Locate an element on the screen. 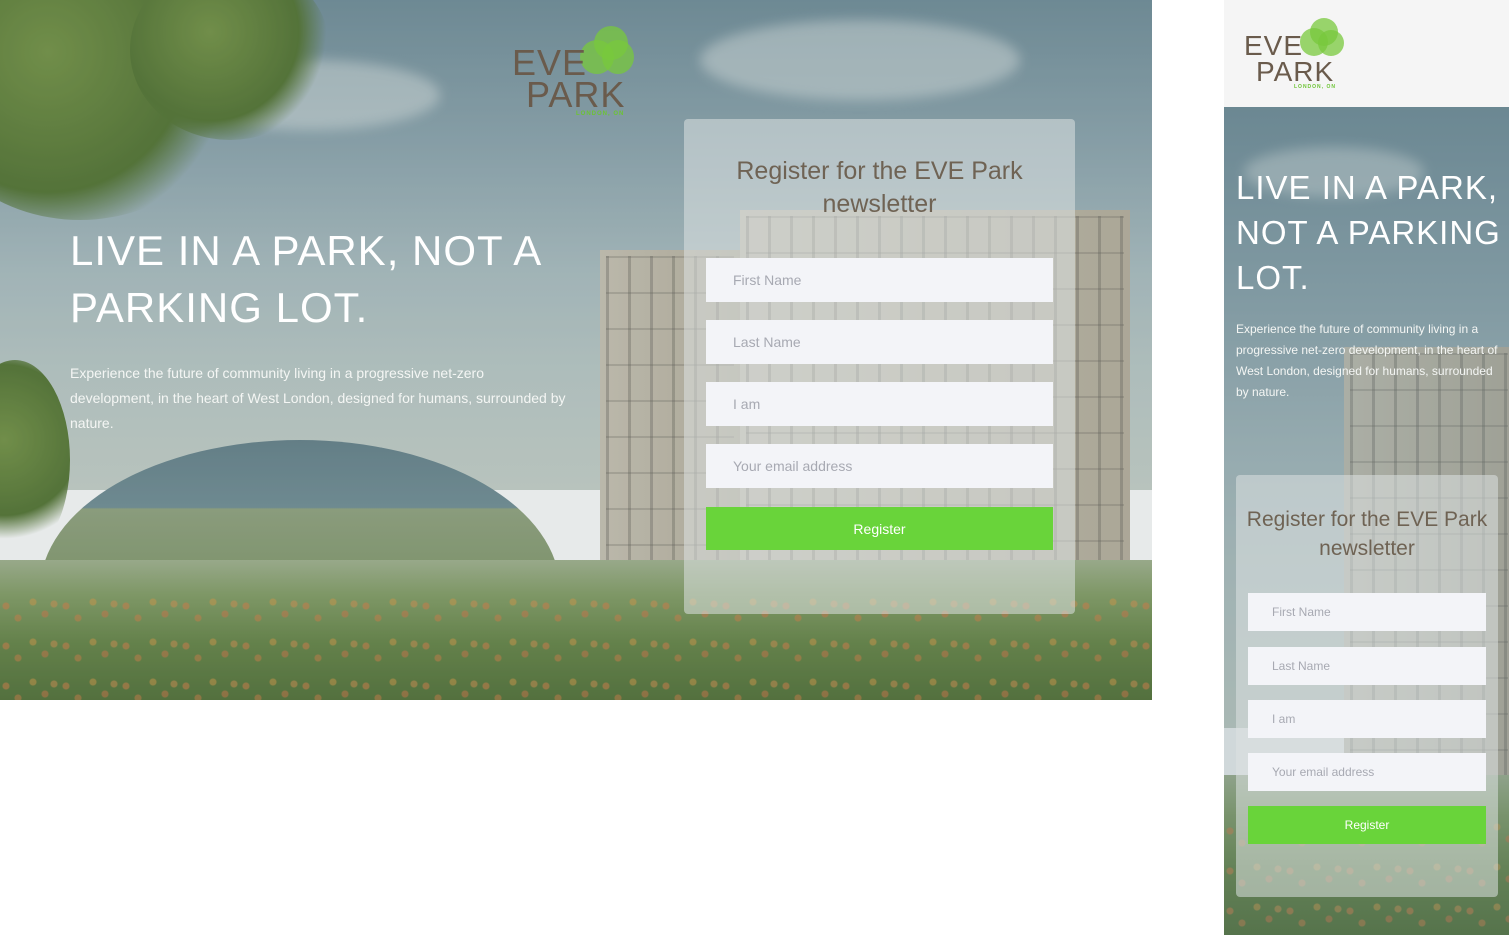 This screenshot has height=935, width=1509. mobile-header: EVE PARK LONDON, ON is located at coordinates (1366, 53).